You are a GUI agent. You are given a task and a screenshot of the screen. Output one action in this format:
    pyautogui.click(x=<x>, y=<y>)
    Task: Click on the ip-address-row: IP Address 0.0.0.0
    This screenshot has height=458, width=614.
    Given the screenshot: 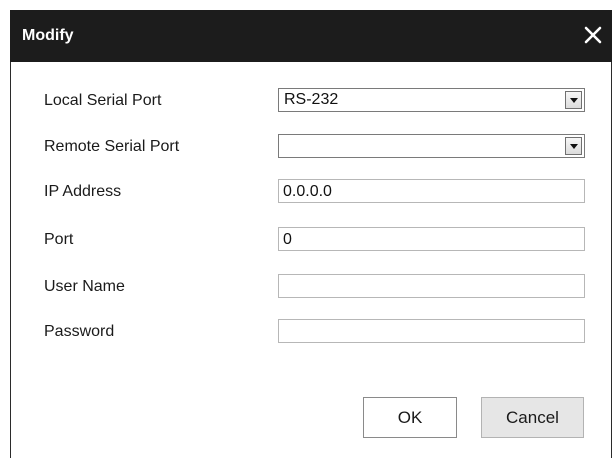 What is the action you would take?
    pyautogui.click(x=312, y=192)
    